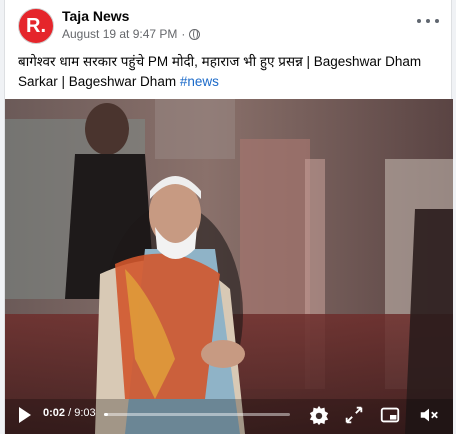  I want to click on settings-icon, so click(319, 415).